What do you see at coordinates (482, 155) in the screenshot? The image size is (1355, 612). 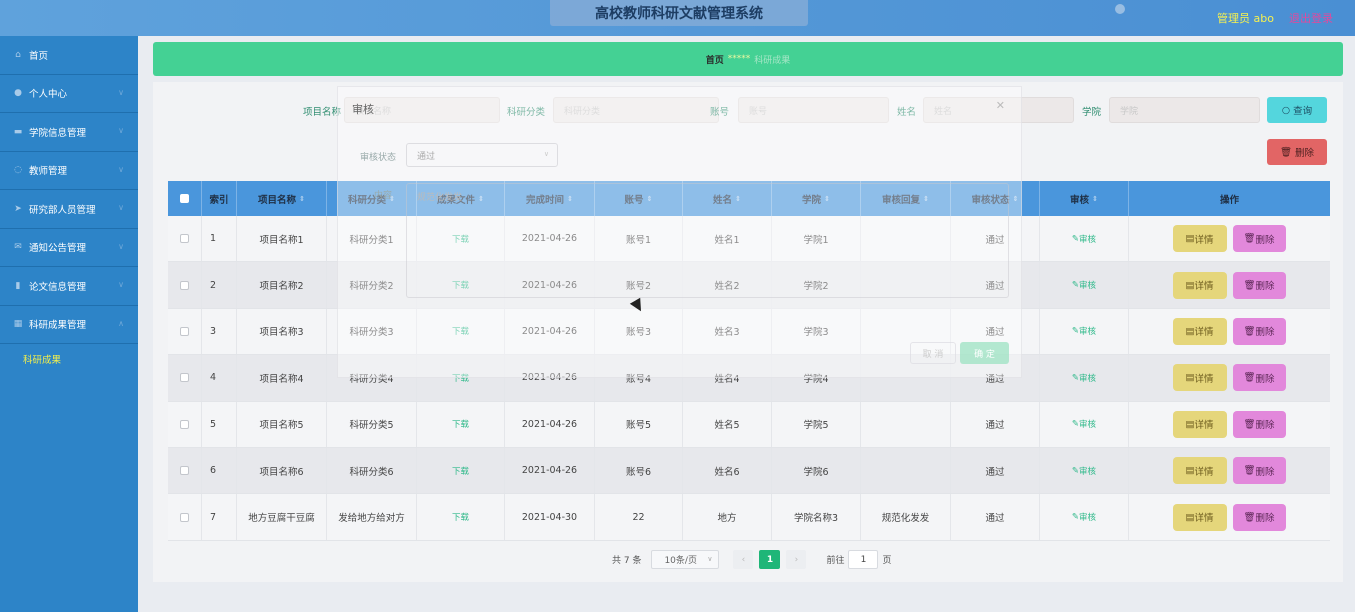 I see `dialog-status-select: 通过 ∨` at bounding box center [482, 155].